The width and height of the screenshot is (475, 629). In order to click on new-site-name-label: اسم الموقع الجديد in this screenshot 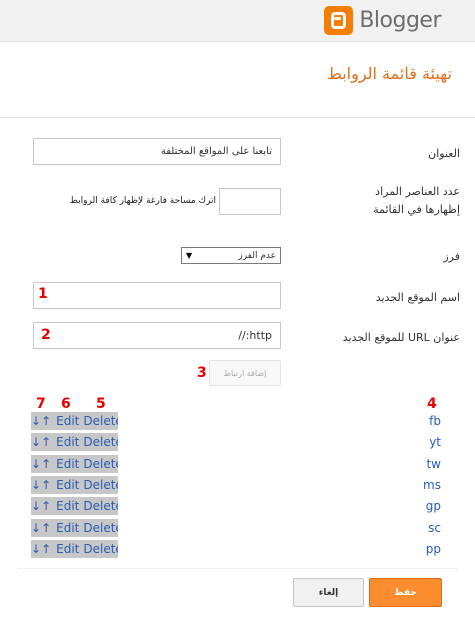, I will do `click(417, 297)`.